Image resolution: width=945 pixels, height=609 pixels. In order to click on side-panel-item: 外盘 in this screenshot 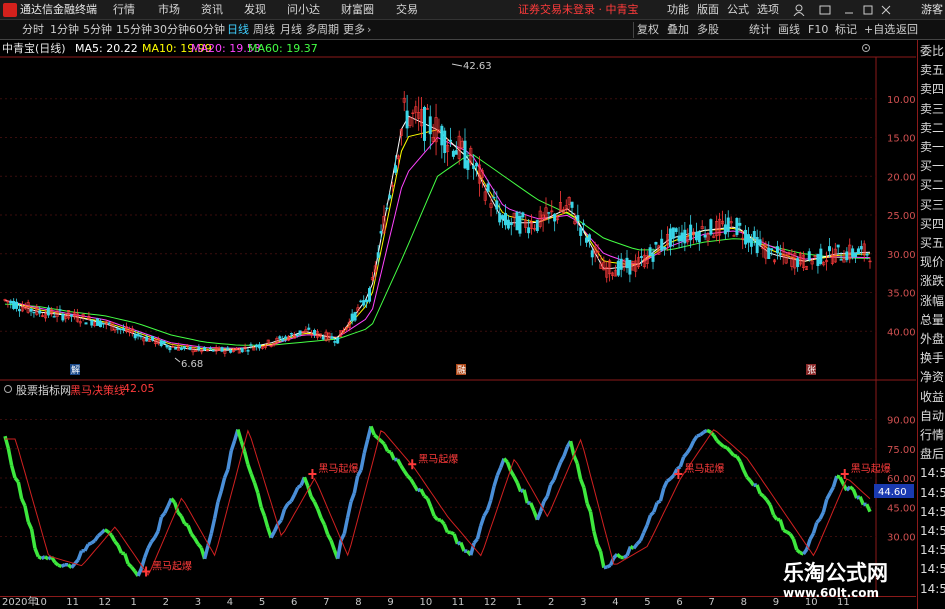, I will do `click(932, 339)`.